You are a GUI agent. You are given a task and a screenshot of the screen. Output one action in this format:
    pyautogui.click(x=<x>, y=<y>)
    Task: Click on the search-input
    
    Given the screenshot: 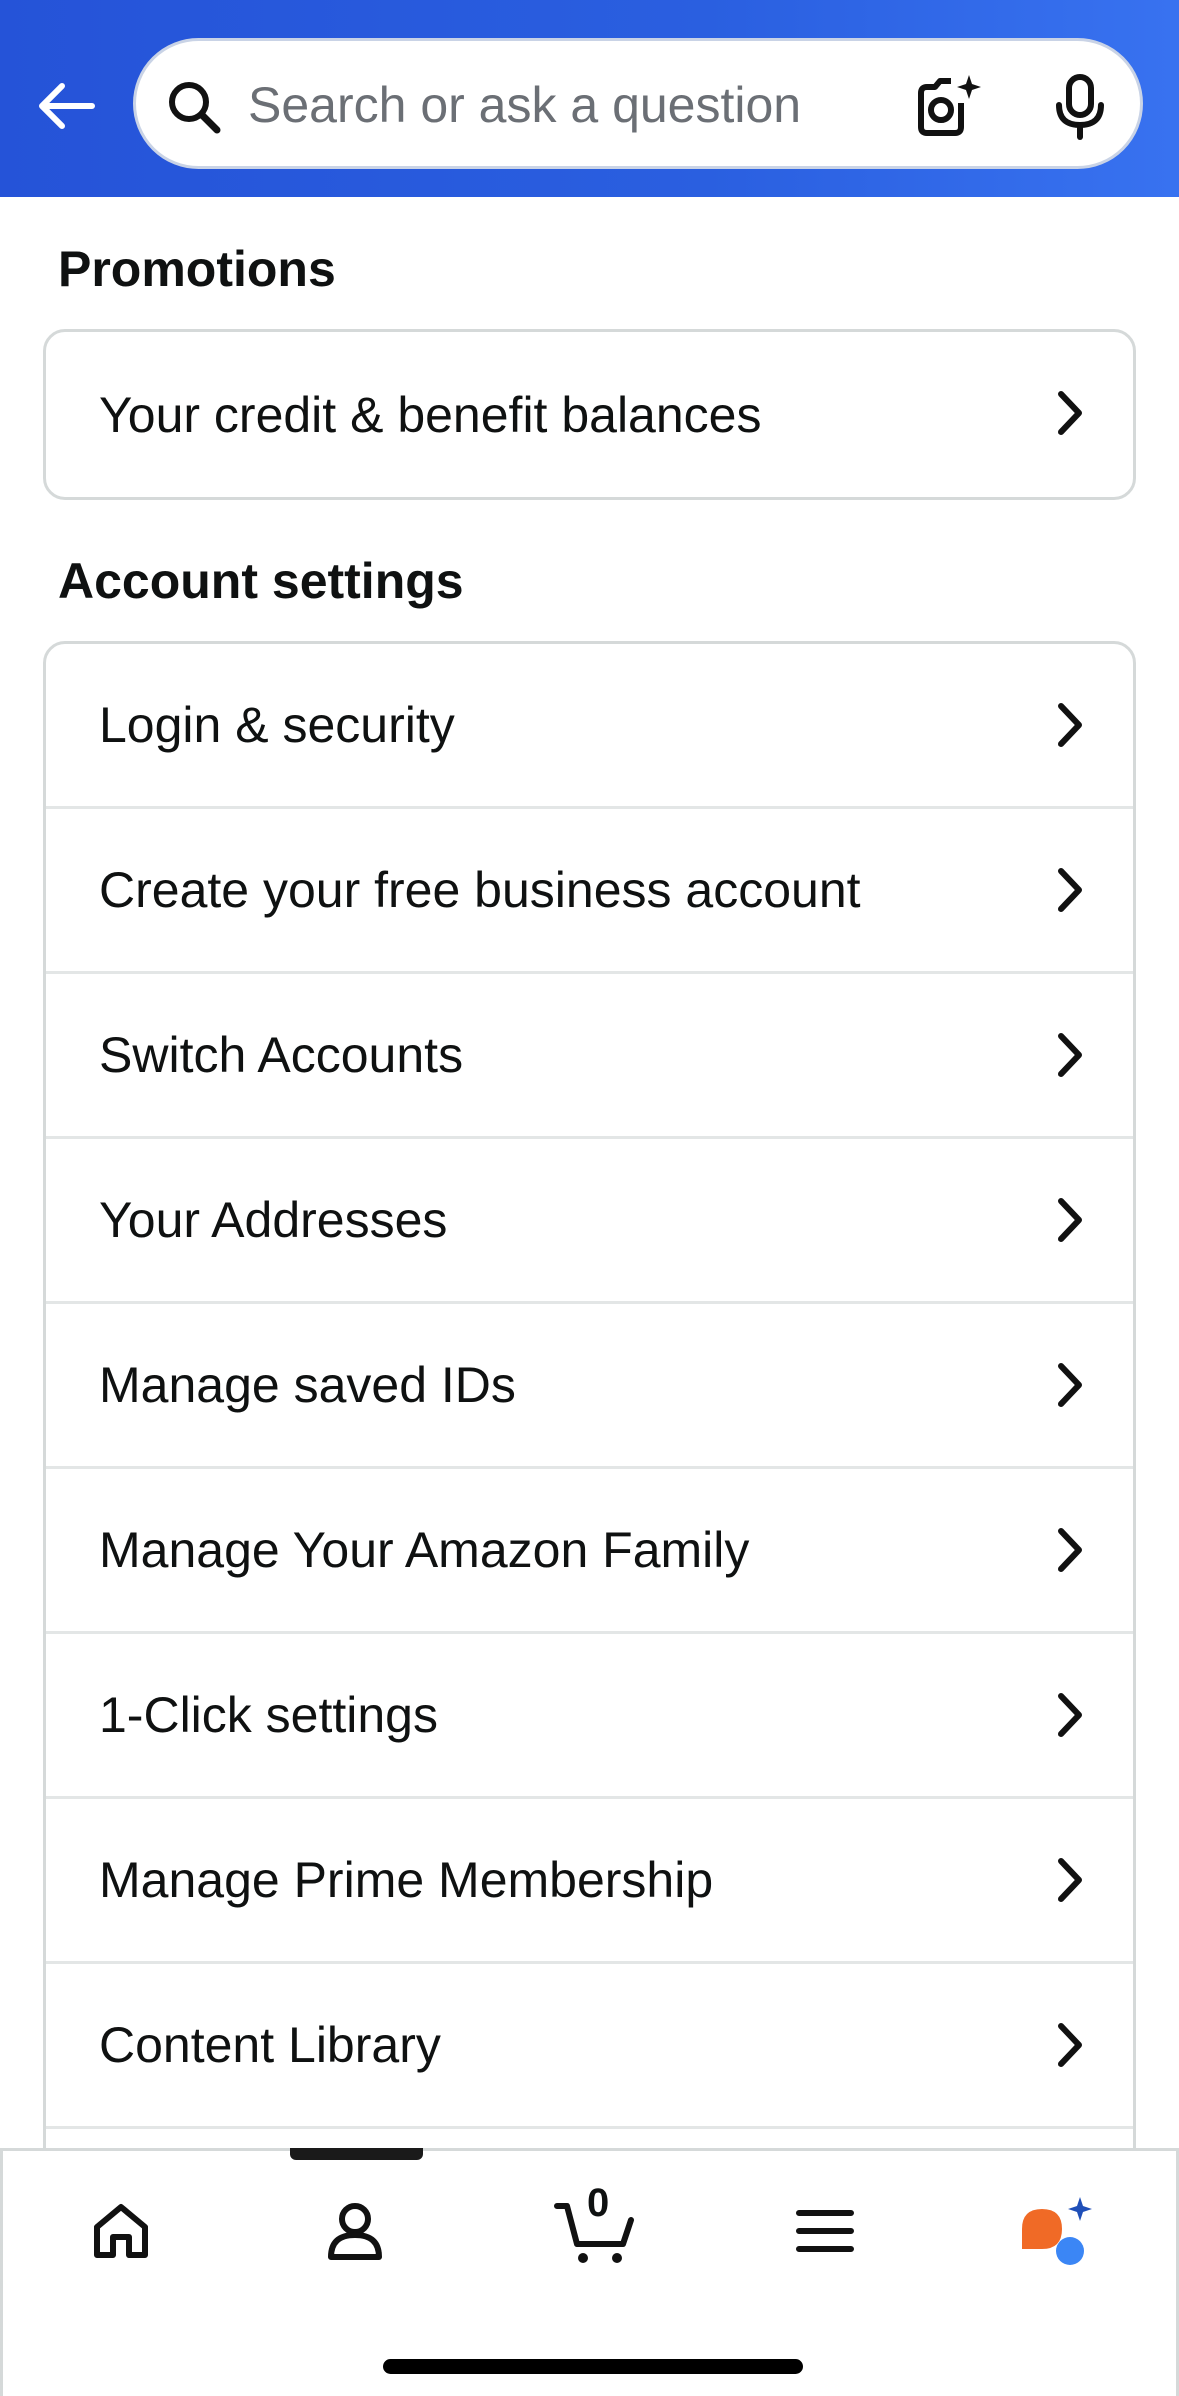 What is the action you would take?
    pyautogui.click(x=578, y=105)
    